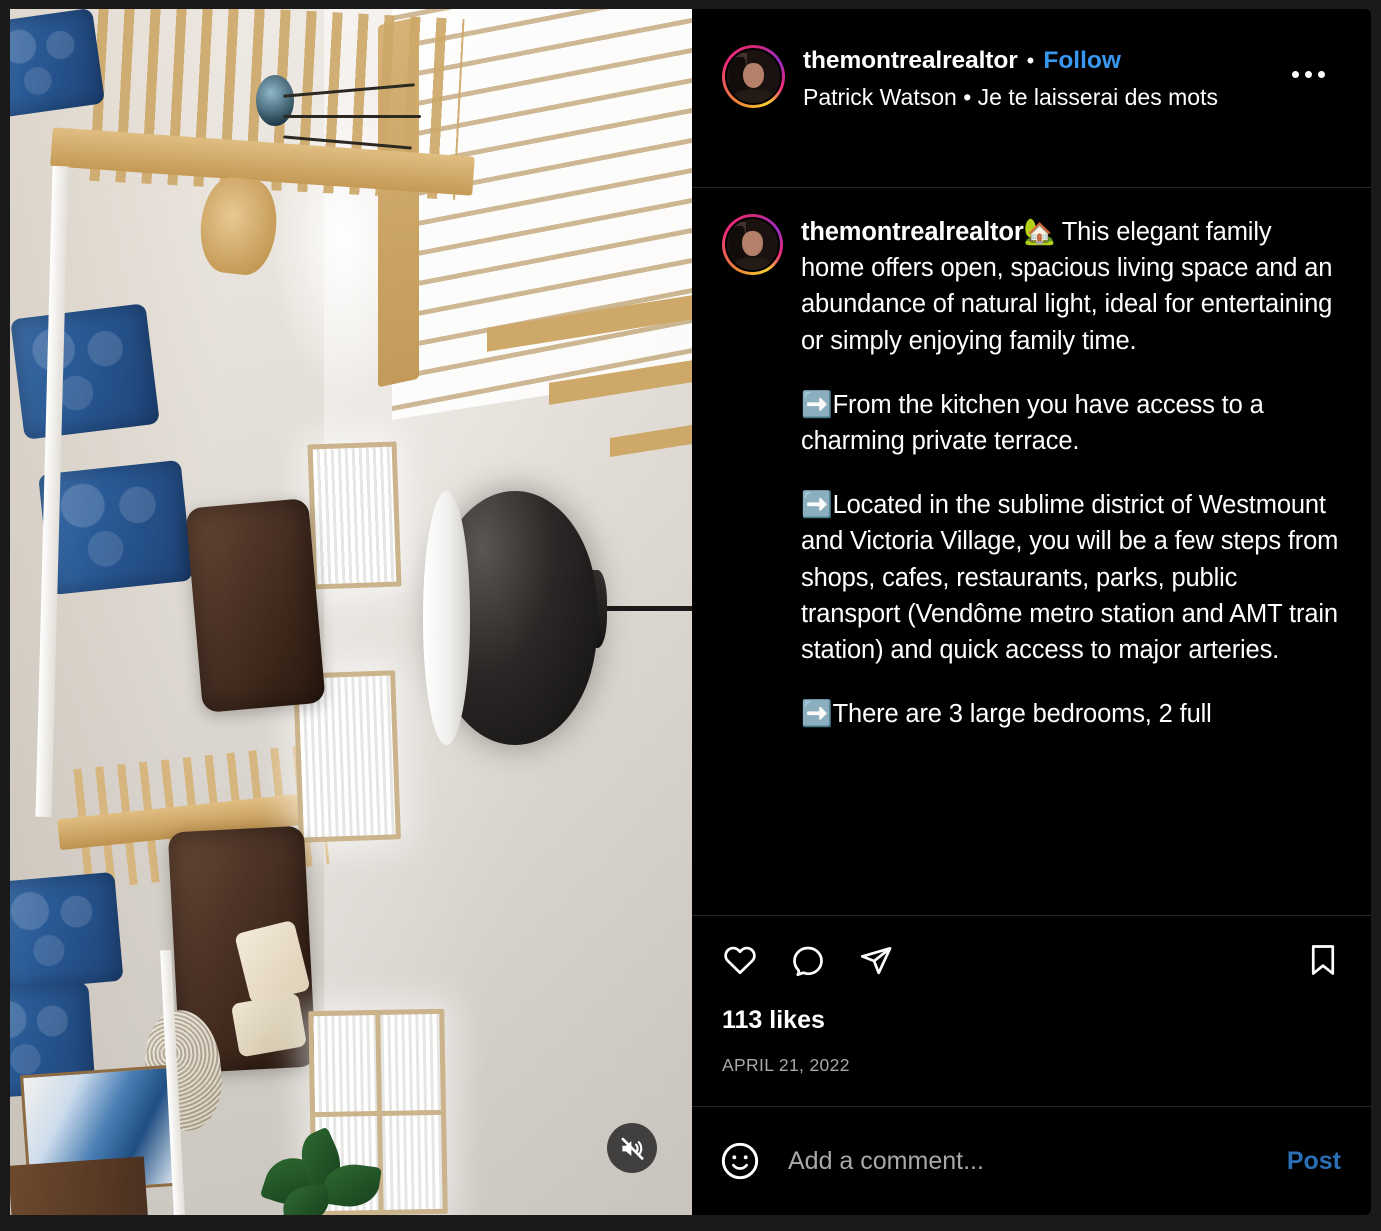 The width and height of the screenshot is (1381, 1231). I want to click on heart-icon, so click(740, 960).